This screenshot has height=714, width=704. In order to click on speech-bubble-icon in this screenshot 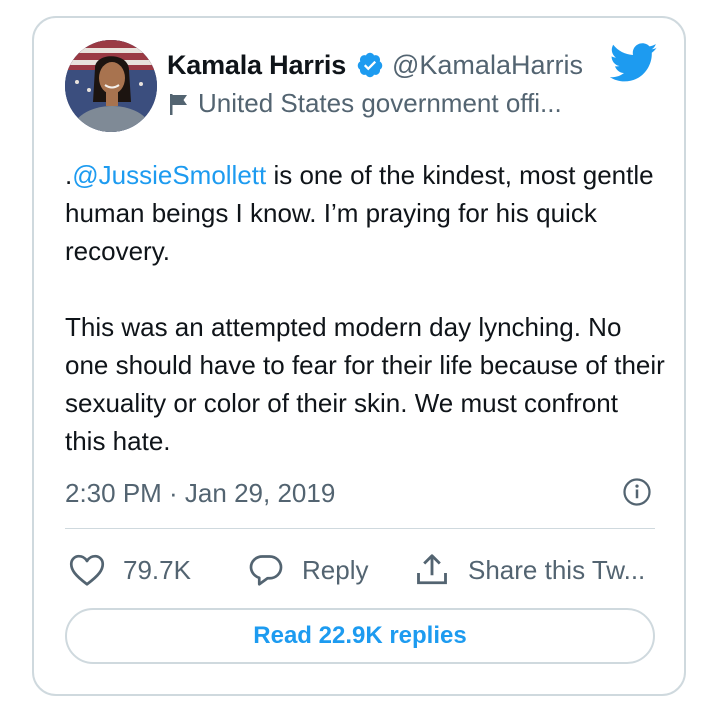, I will do `click(266, 570)`.